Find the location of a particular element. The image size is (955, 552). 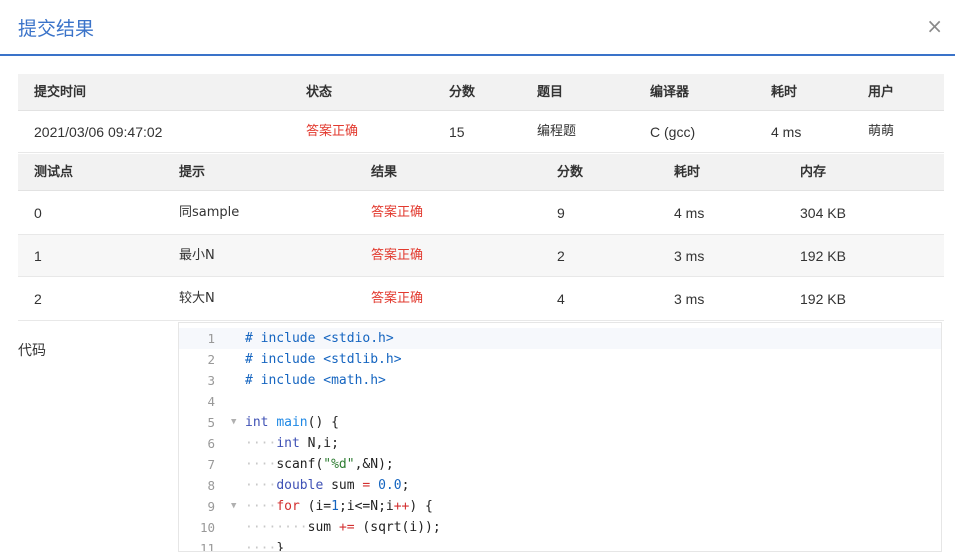

test-hint: 最小N is located at coordinates (197, 255).